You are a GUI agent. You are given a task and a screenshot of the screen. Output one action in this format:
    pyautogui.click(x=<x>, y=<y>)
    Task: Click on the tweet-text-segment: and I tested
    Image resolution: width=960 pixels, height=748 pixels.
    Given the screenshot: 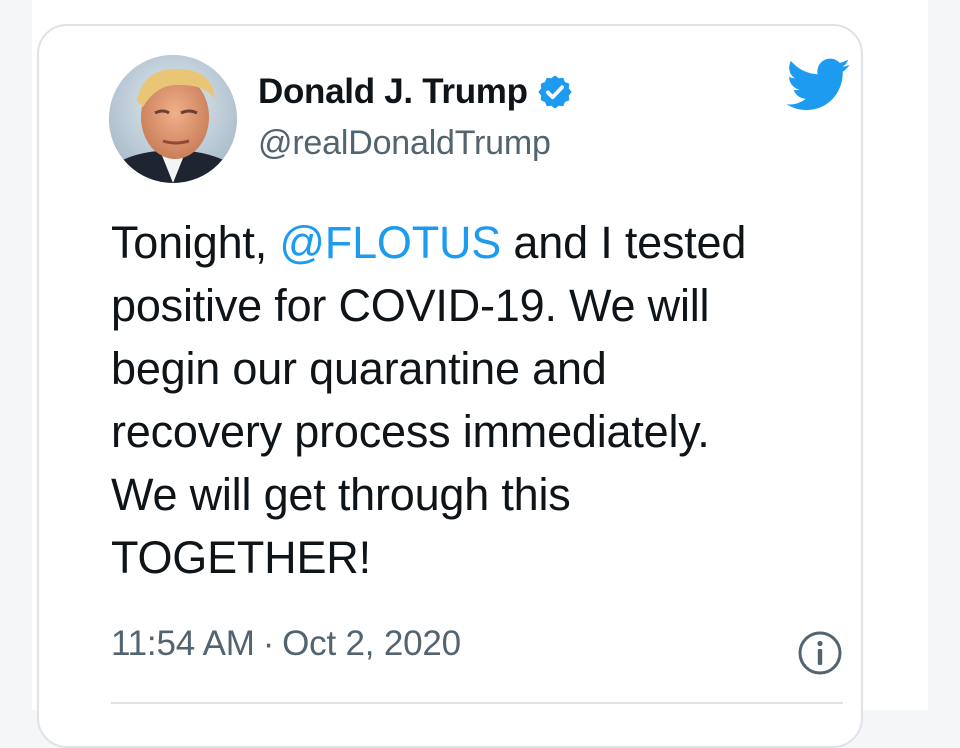 What is the action you would take?
    pyautogui.click(x=624, y=242)
    